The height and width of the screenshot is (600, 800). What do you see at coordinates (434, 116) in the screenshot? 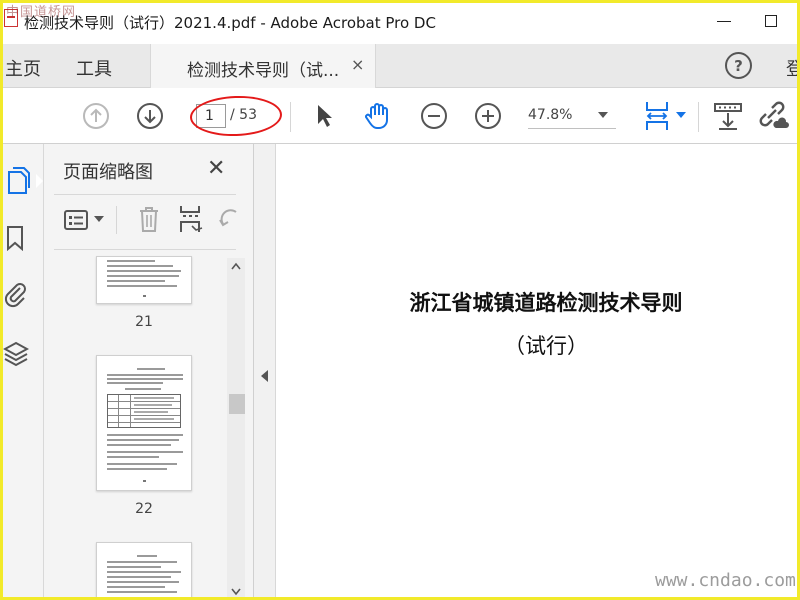
I see `zoom-out-icon` at bounding box center [434, 116].